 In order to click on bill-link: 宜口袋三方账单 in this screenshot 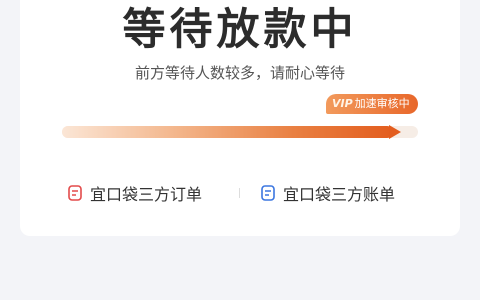, I will do `click(328, 193)`.